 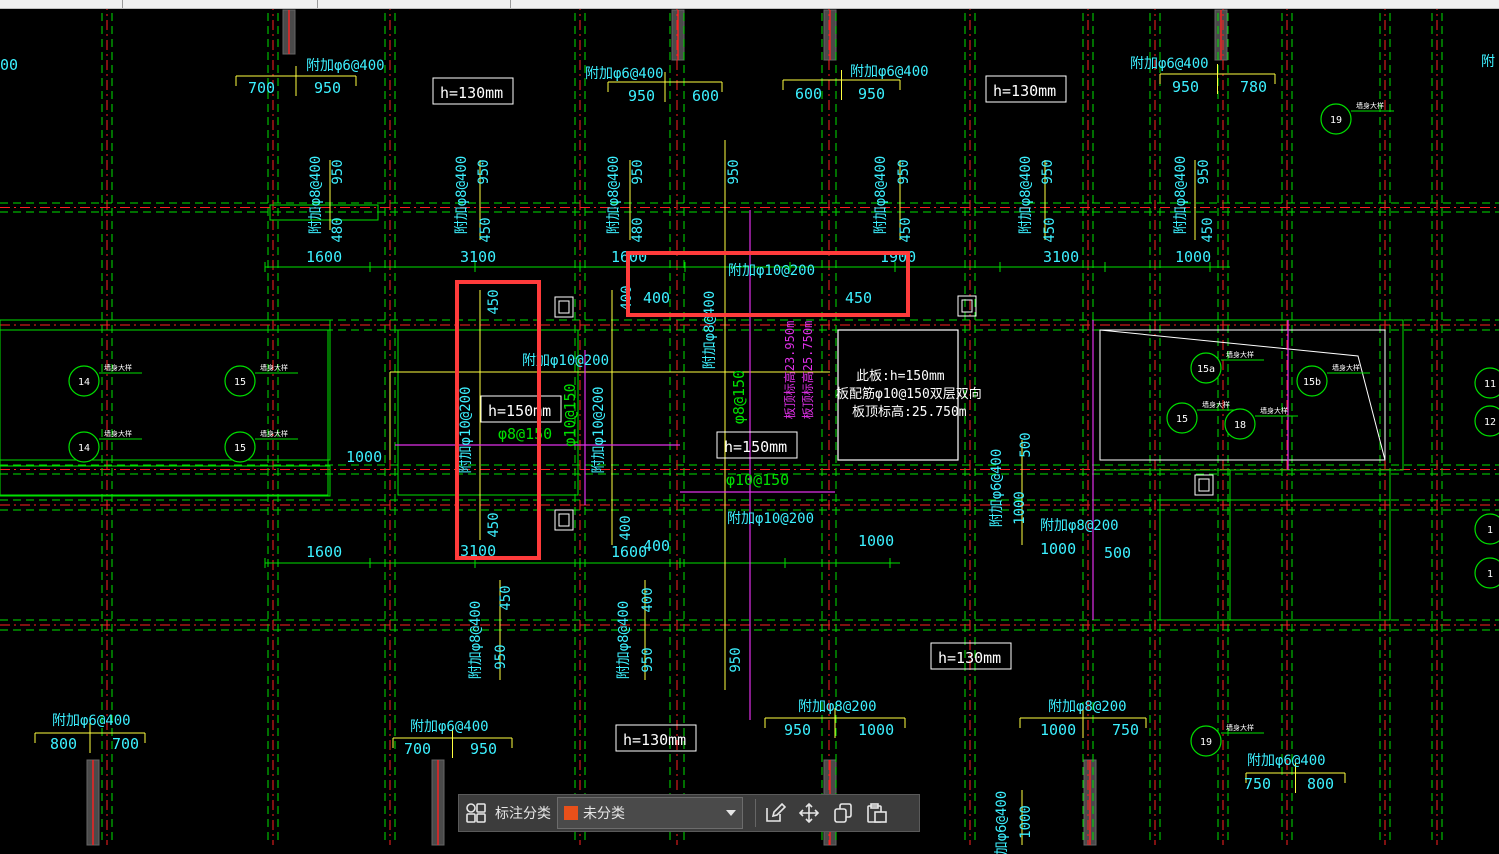 I want to click on drawing-label-t42: 1000, so click(x=1058, y=549).